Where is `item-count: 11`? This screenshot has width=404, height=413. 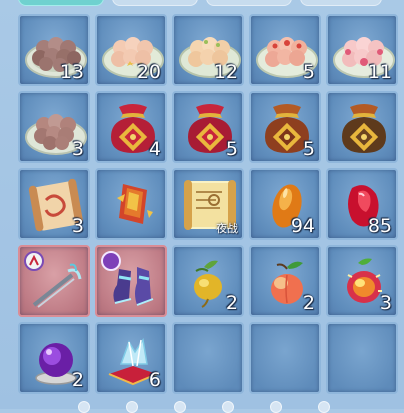 item-count: 11 is located at coordinates (379, 72).